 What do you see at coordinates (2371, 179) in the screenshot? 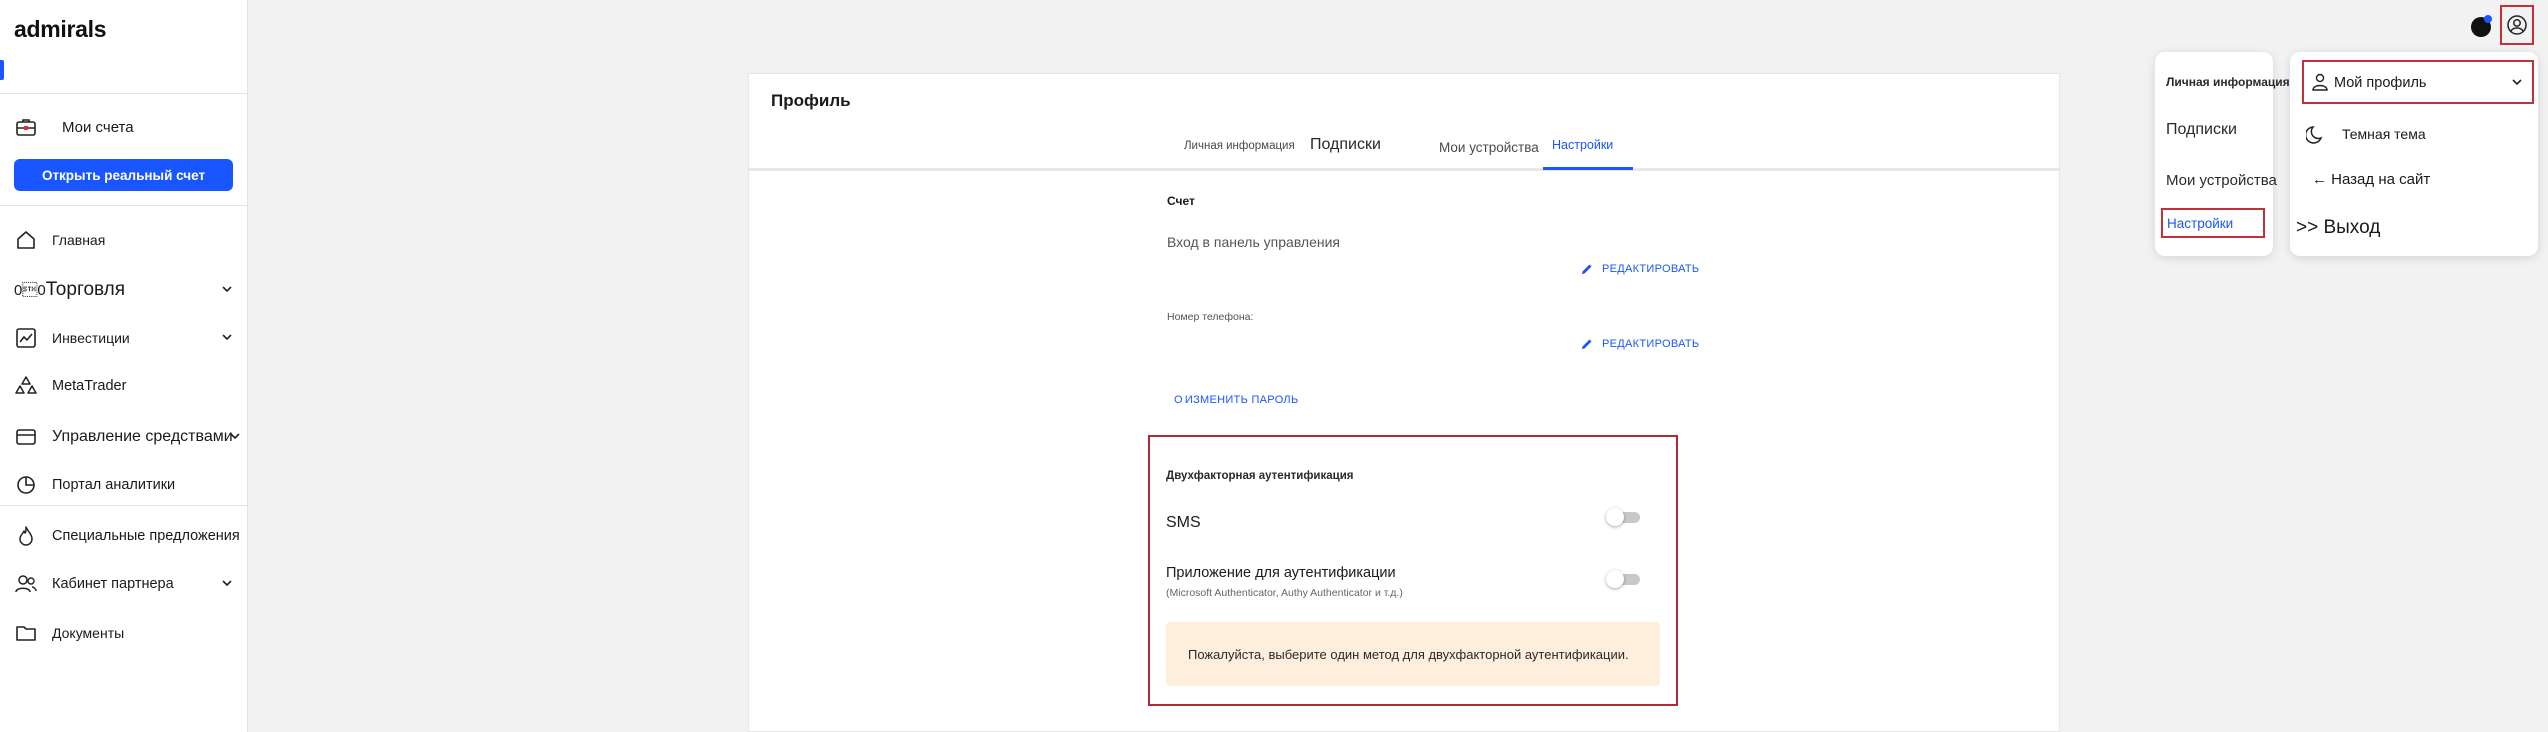
I see `back-to-site-link: ← Назад на сайт` at bounding box center [2371, 179].